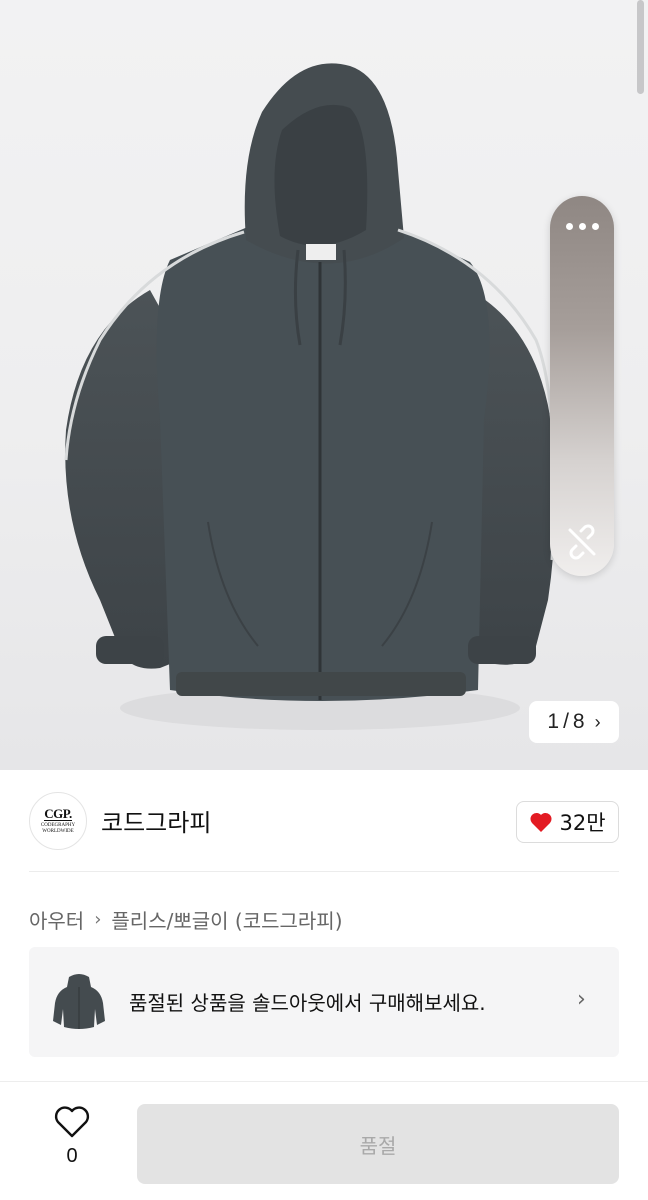 The height and width of the screenshot is (1200, 648). I want to click on breadcrumb-item-fleece: 플리스/뽀글이 (코드그라피), so click(226, 919).